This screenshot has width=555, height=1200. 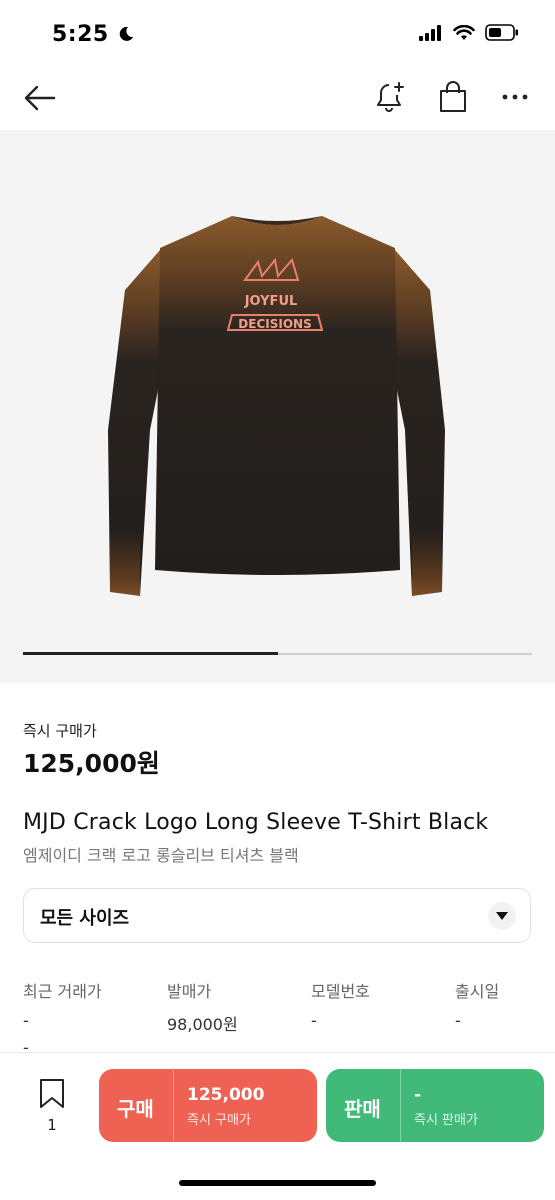 What do you see at coordinates (477, 991) in the screenshot?
I see `stat-label: 출시일` at bounding box center [477, 991].